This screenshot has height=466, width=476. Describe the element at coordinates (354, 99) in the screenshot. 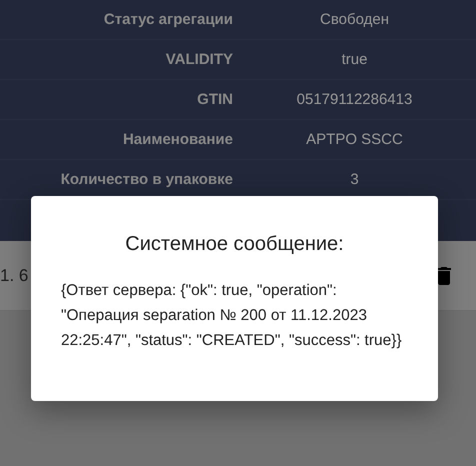

I see `field-value: 05179112286413` at that location.